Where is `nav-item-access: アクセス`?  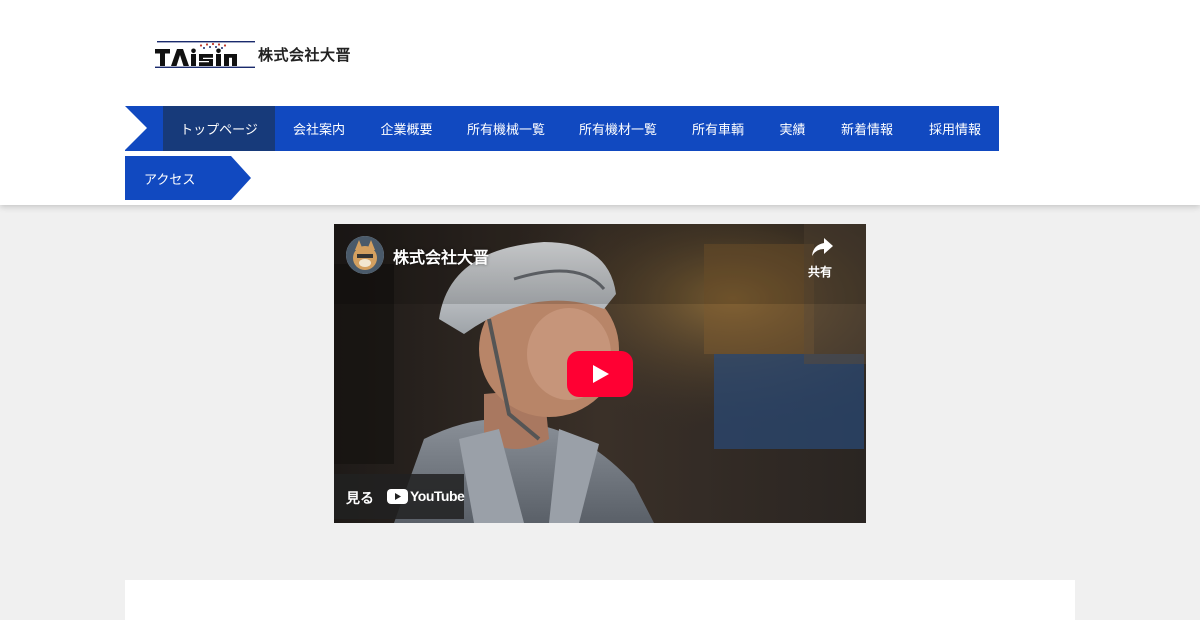
nav-item-access: アクセス is located at coordinates (188, 178).